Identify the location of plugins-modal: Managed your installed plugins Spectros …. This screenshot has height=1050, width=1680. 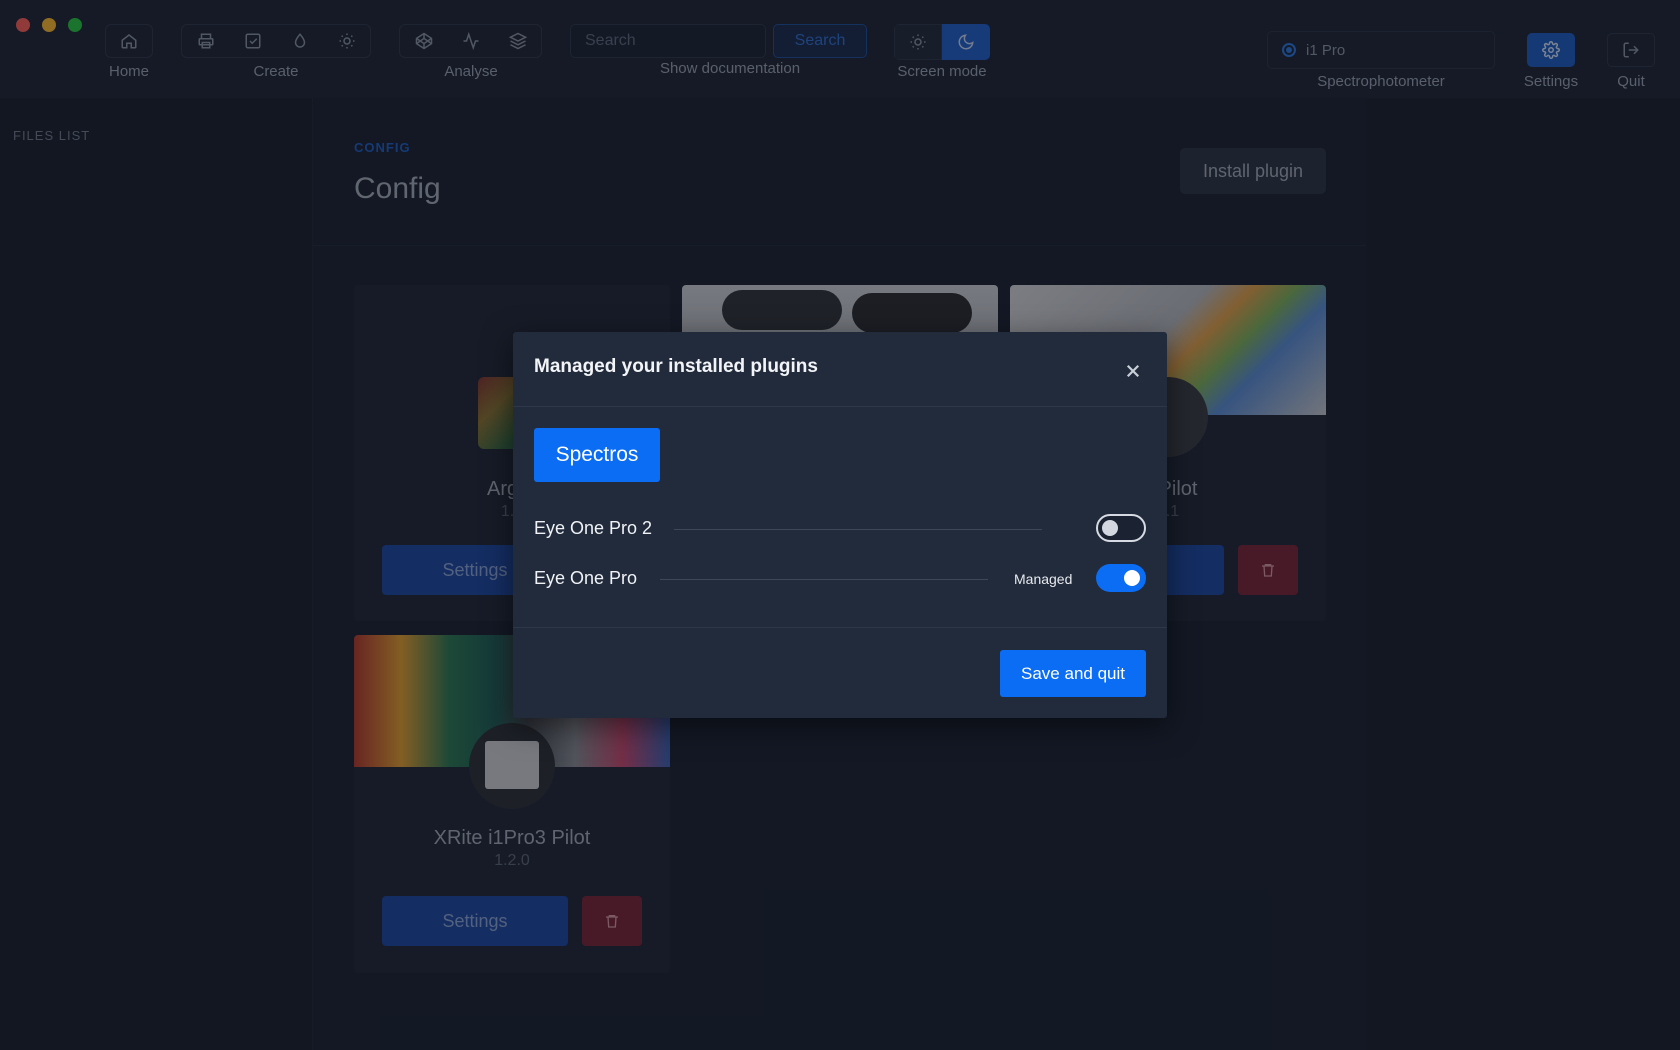
(840, 525).